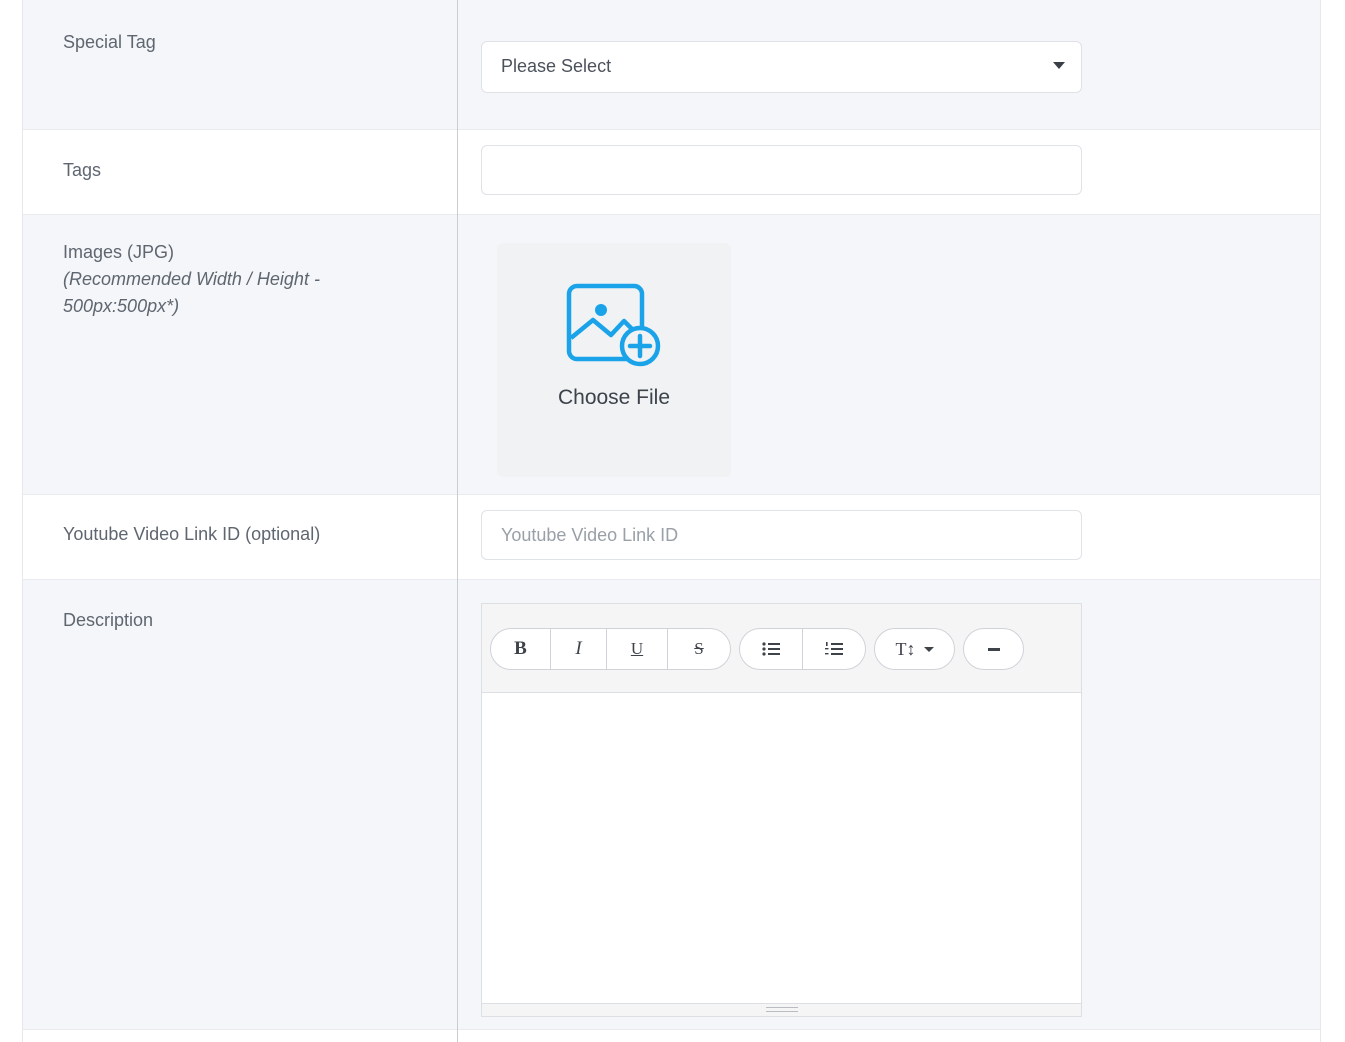 This screenshot has width=1345, height=1042. What do you see at coordinates (457, 521) in the screenshot?
I see `column-divider` at bounding box center [457, 521].